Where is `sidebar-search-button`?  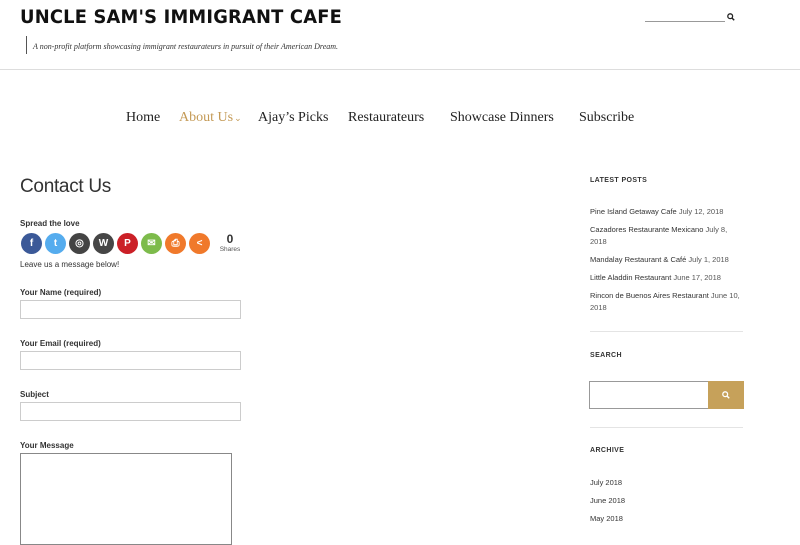
sidebar-search-button is located at coordinates (726, 395).